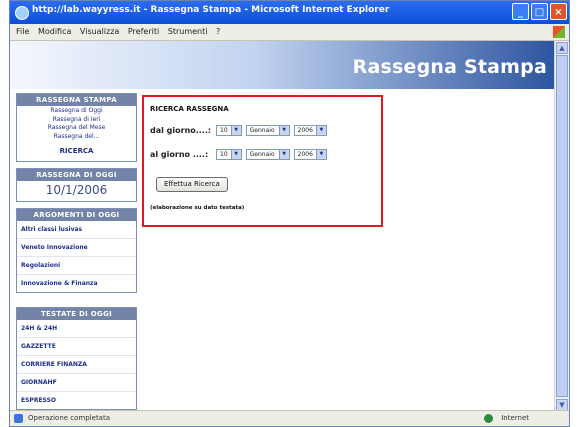 The height and width of the screenshot is (427, 579). Describe the element at coordinates (76, 383) in the screenshot. I see `list-item: GIORNAHF` at that location.